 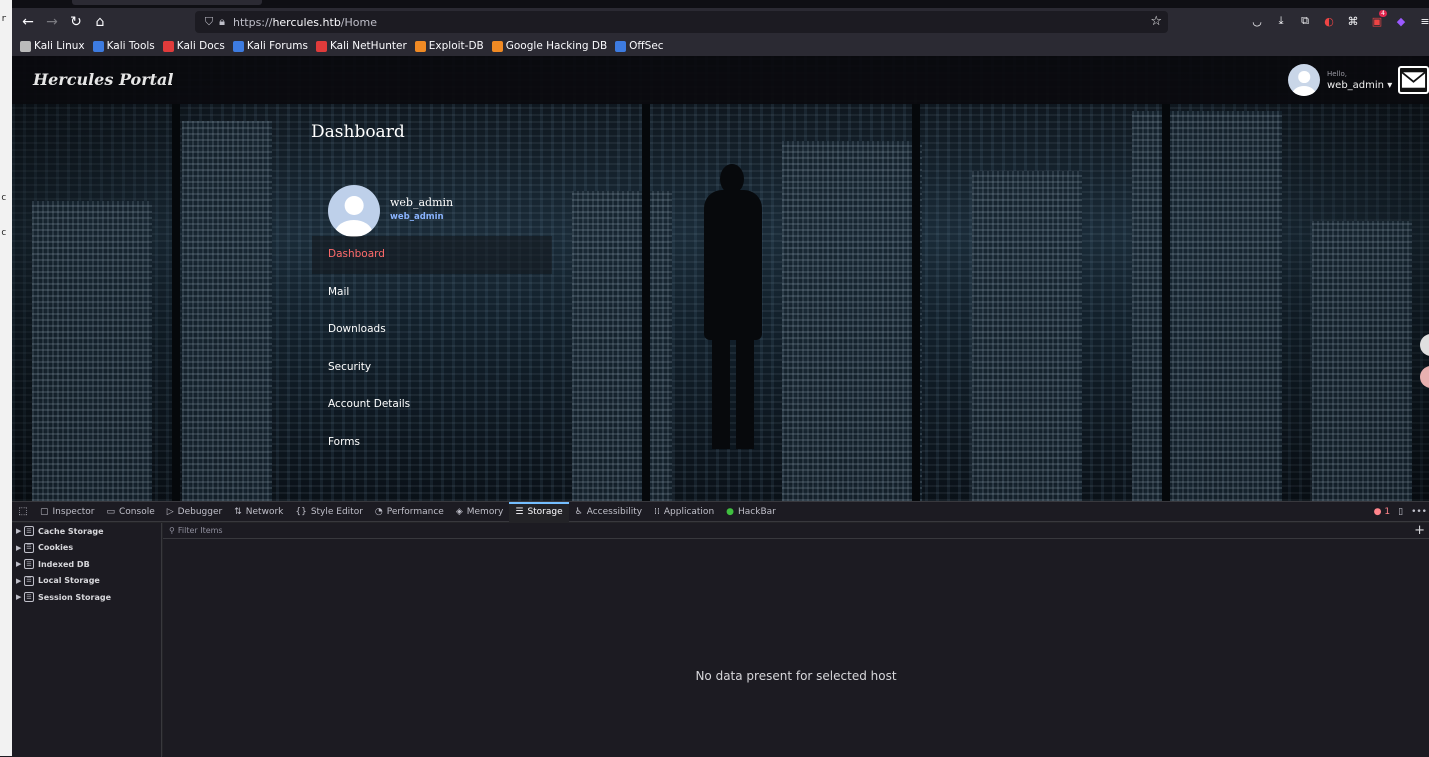 I want to click on bookmark-kali-linux: Kali Linux, so click(x=52, y=46).